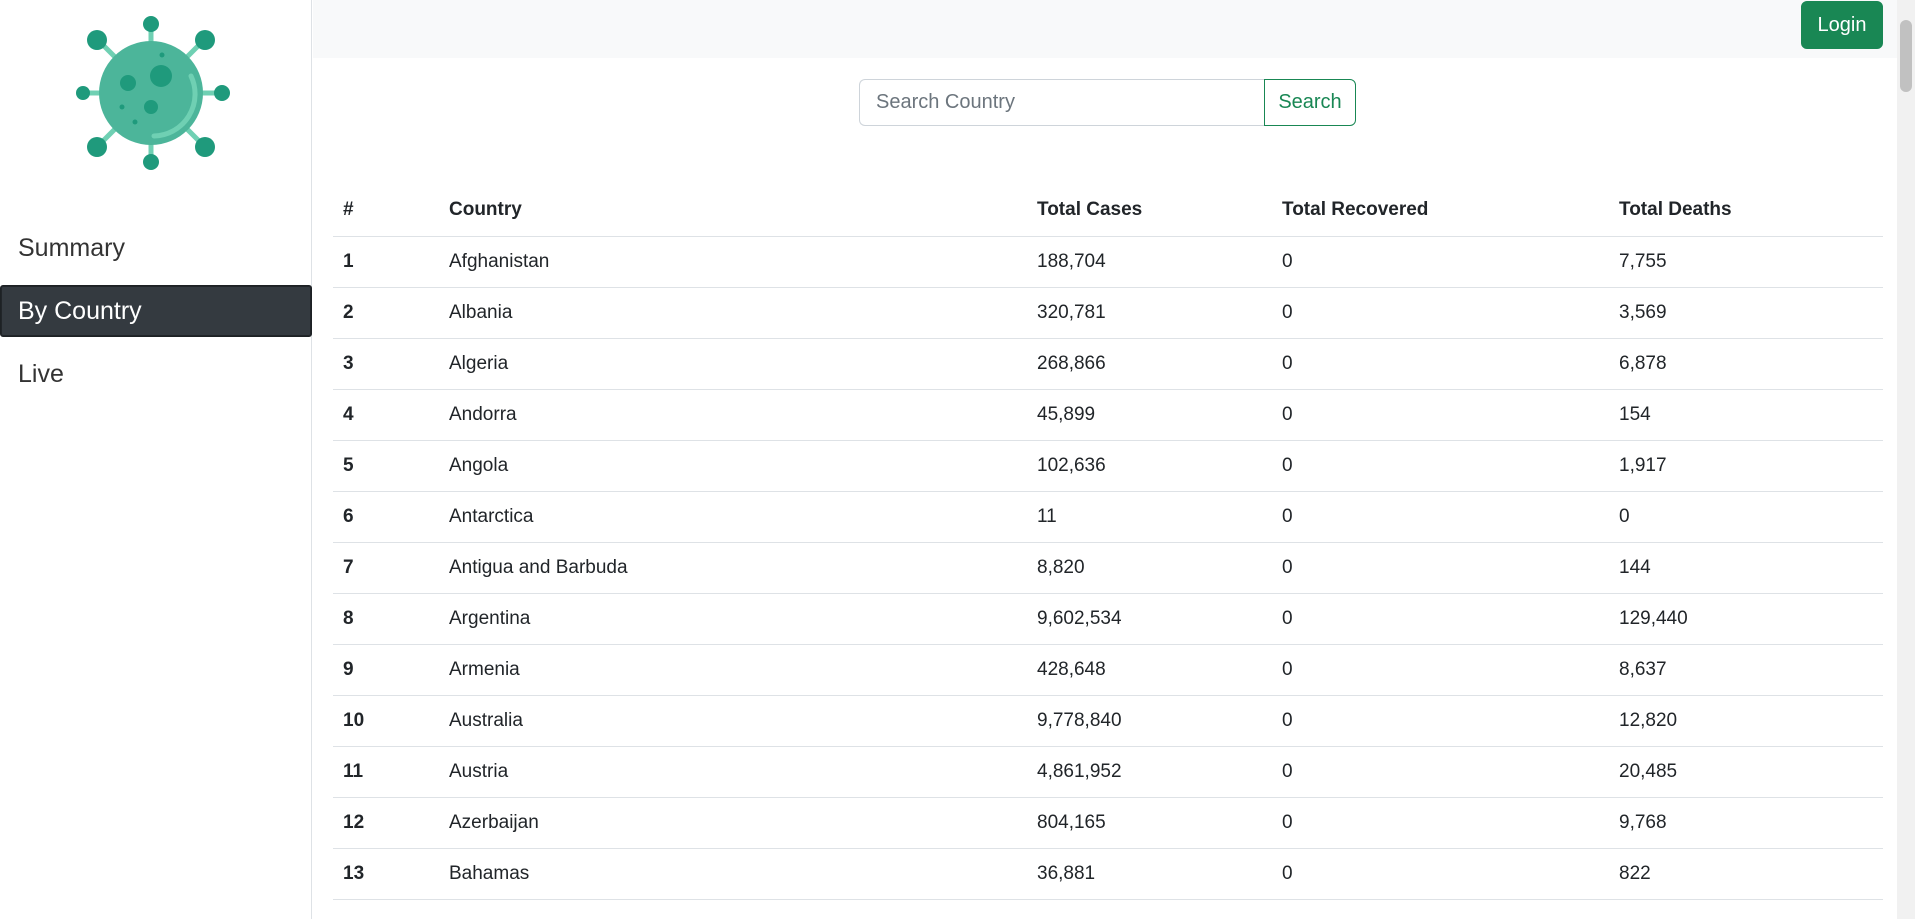 This screenshot has height=919, width=1915. What do you see at coordinates (1746, 364) in the screenshot?
I see `cell-total-deaths: 6,878` at bounding box center [1746, 364].